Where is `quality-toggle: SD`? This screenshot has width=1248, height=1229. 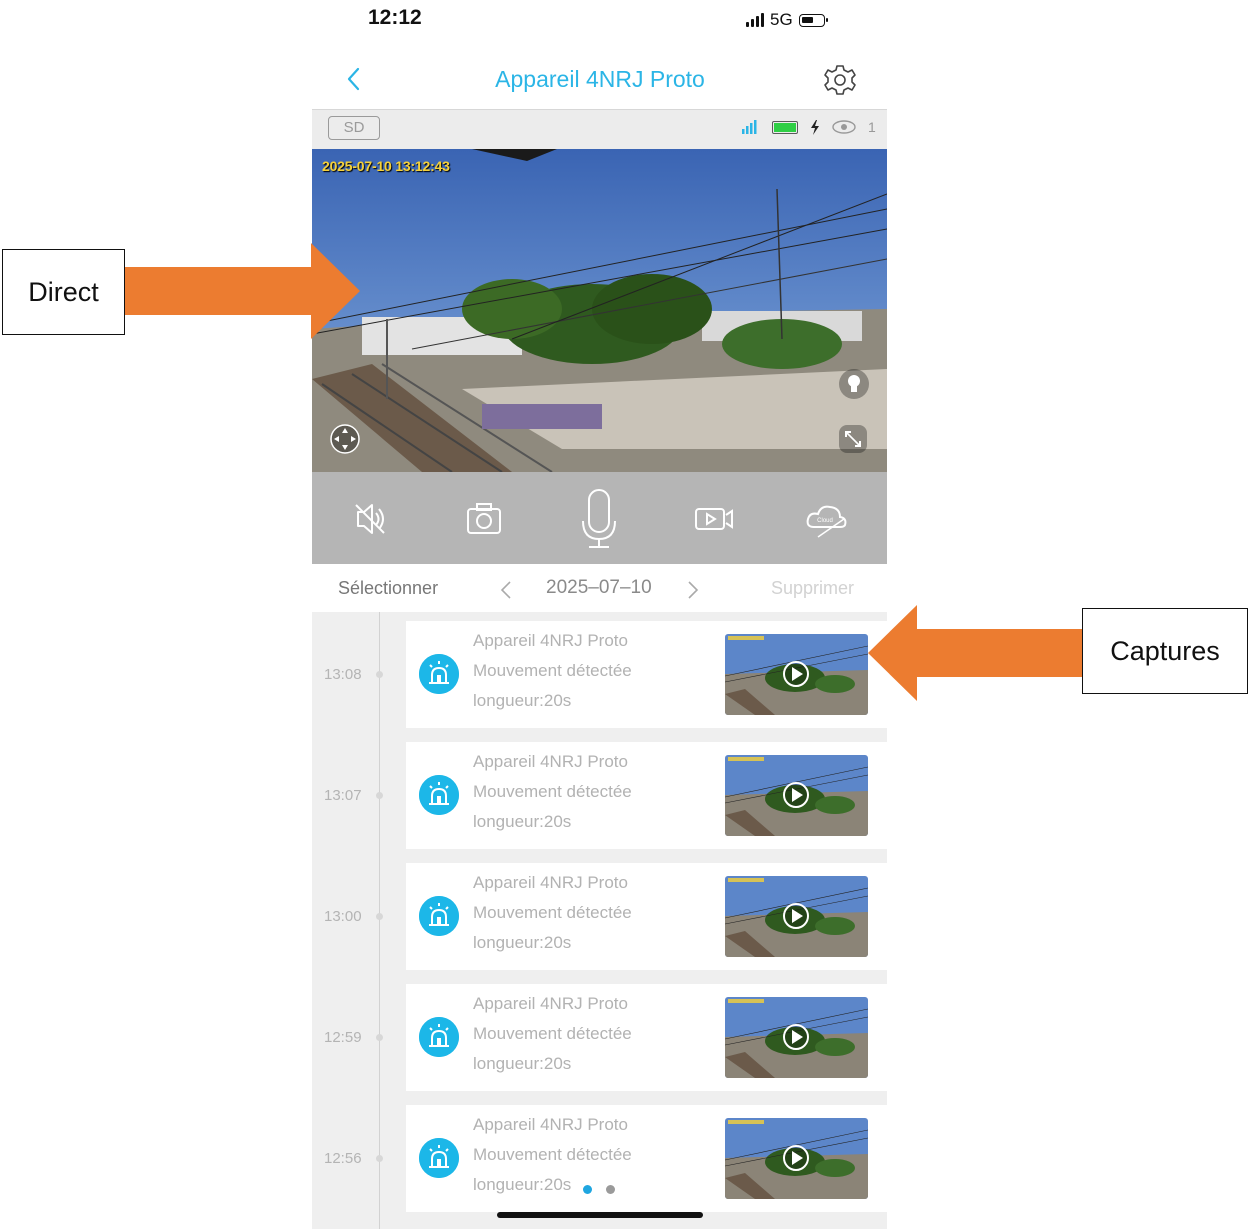
quality-toggle: SD is located at coordinates (354, 128).